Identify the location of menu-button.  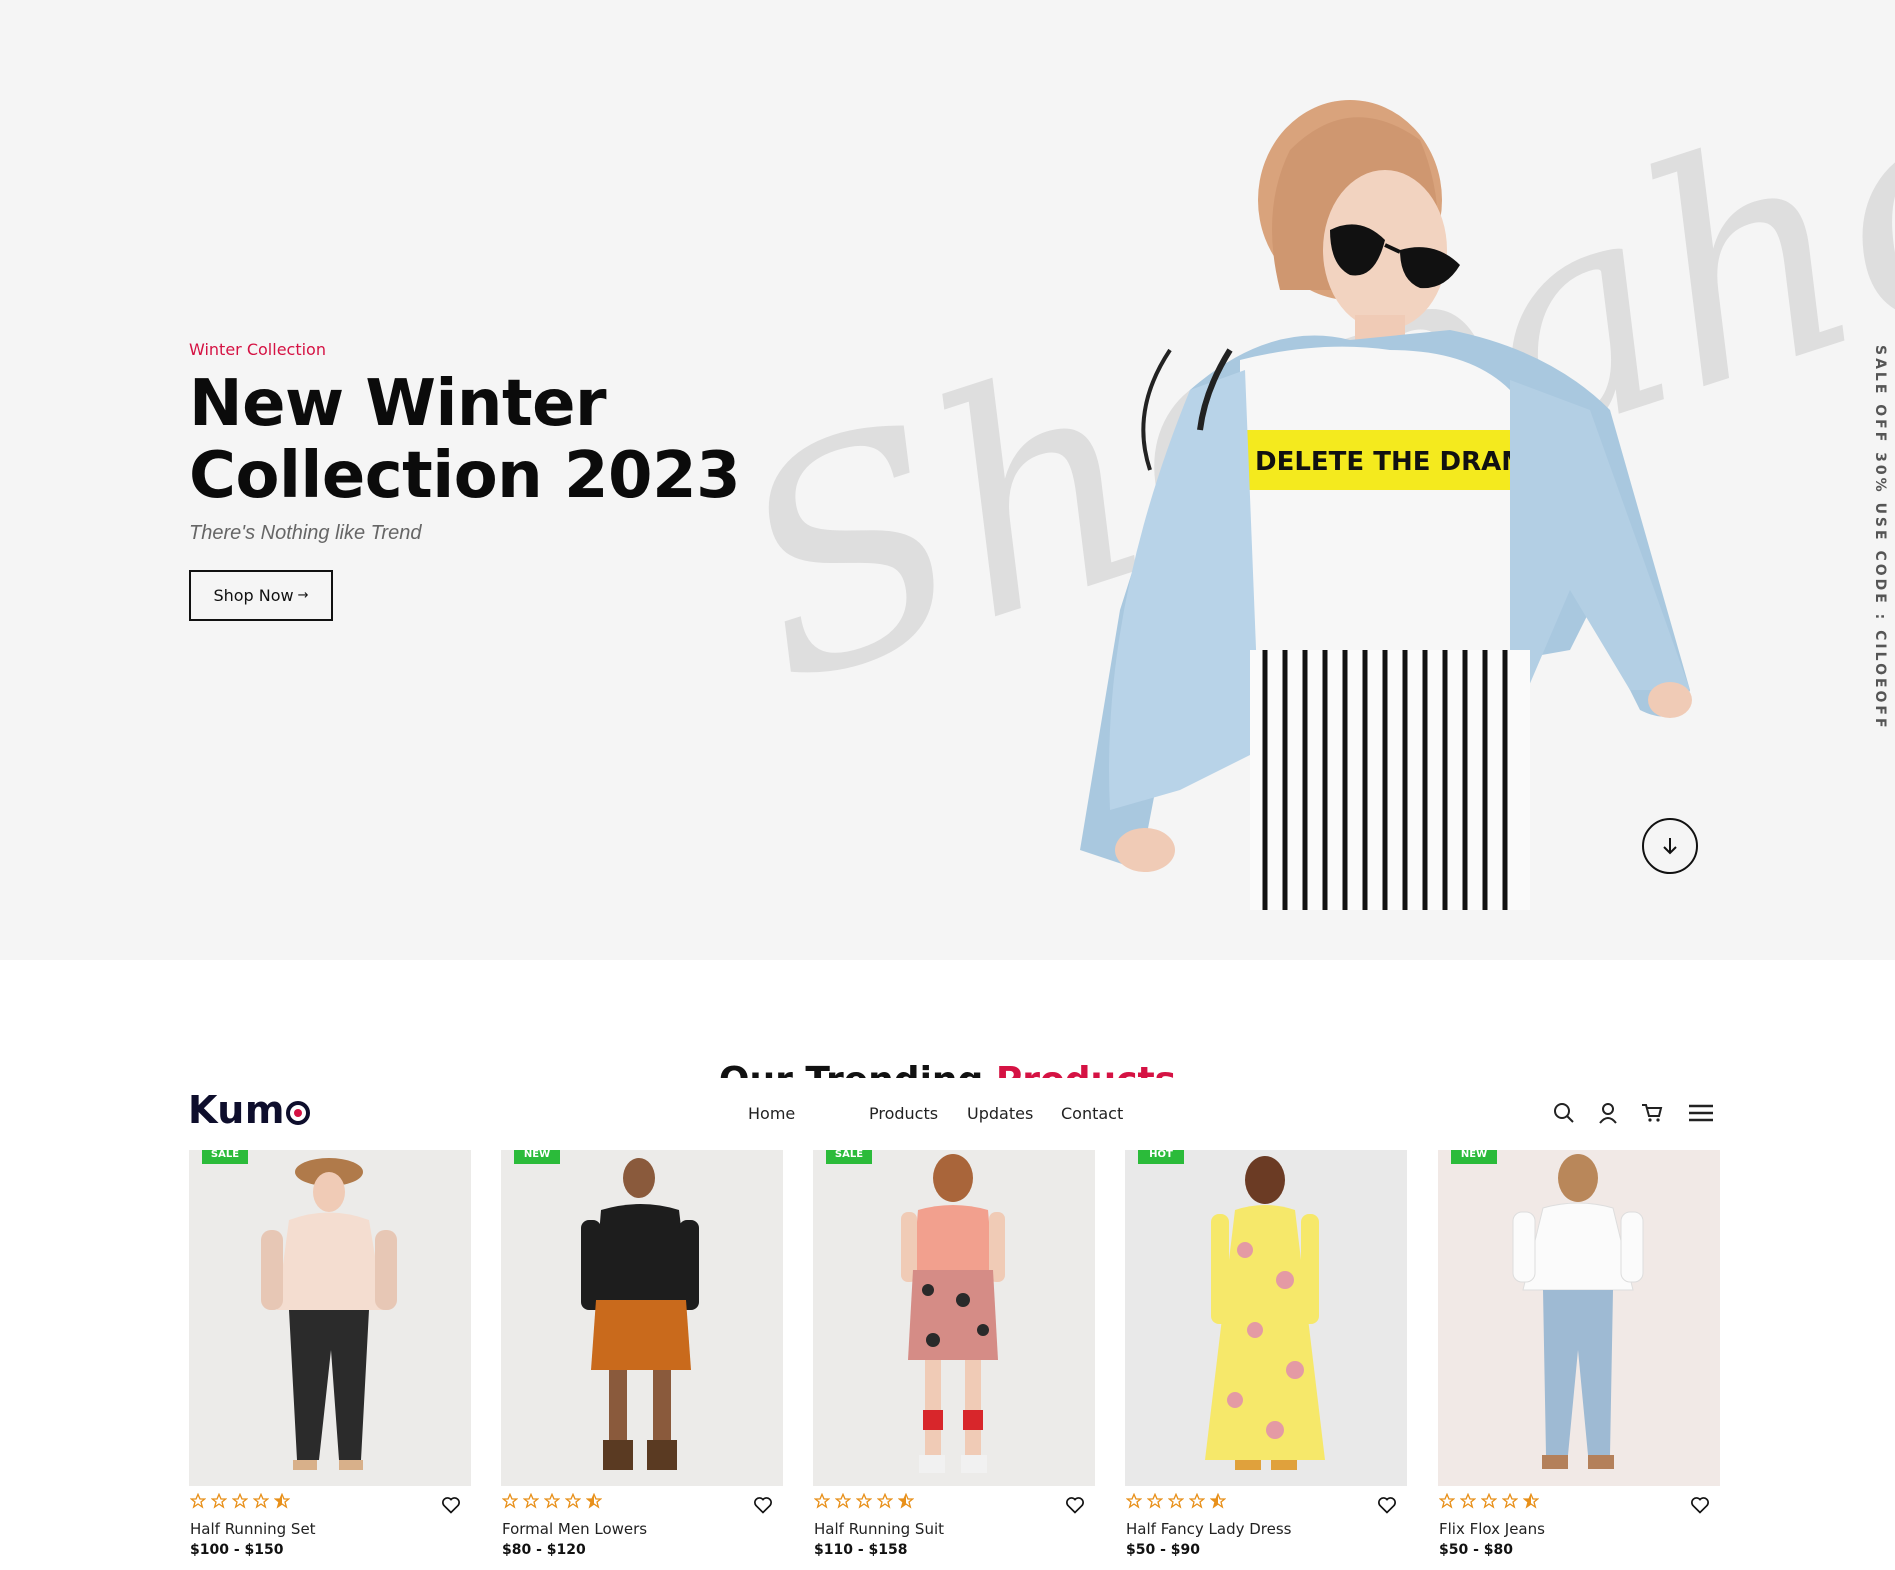
(1701, 1113).